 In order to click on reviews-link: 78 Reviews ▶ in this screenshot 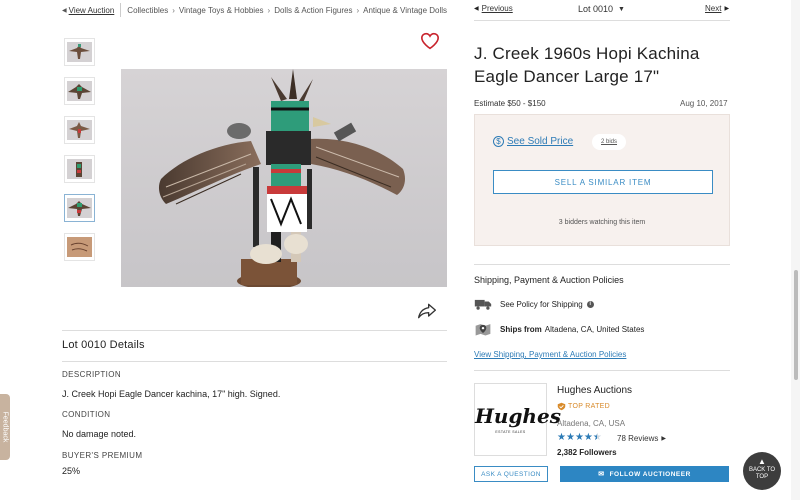, I will do `click(641, 438)`.